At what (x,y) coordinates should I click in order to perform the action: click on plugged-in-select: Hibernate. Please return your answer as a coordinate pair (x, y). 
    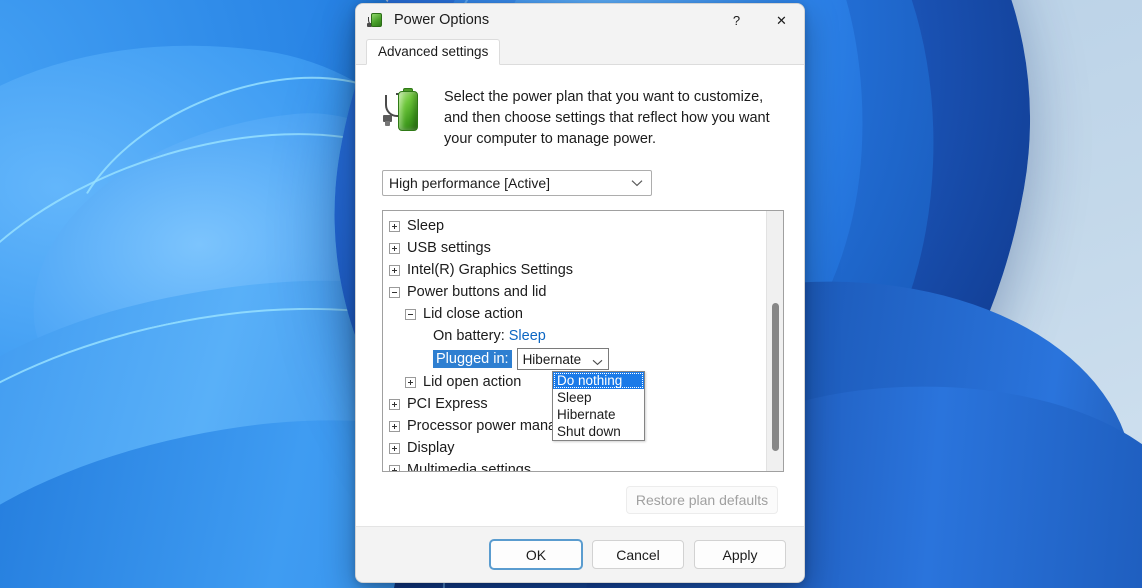
    Looking at the image, I should click on (562, 359).